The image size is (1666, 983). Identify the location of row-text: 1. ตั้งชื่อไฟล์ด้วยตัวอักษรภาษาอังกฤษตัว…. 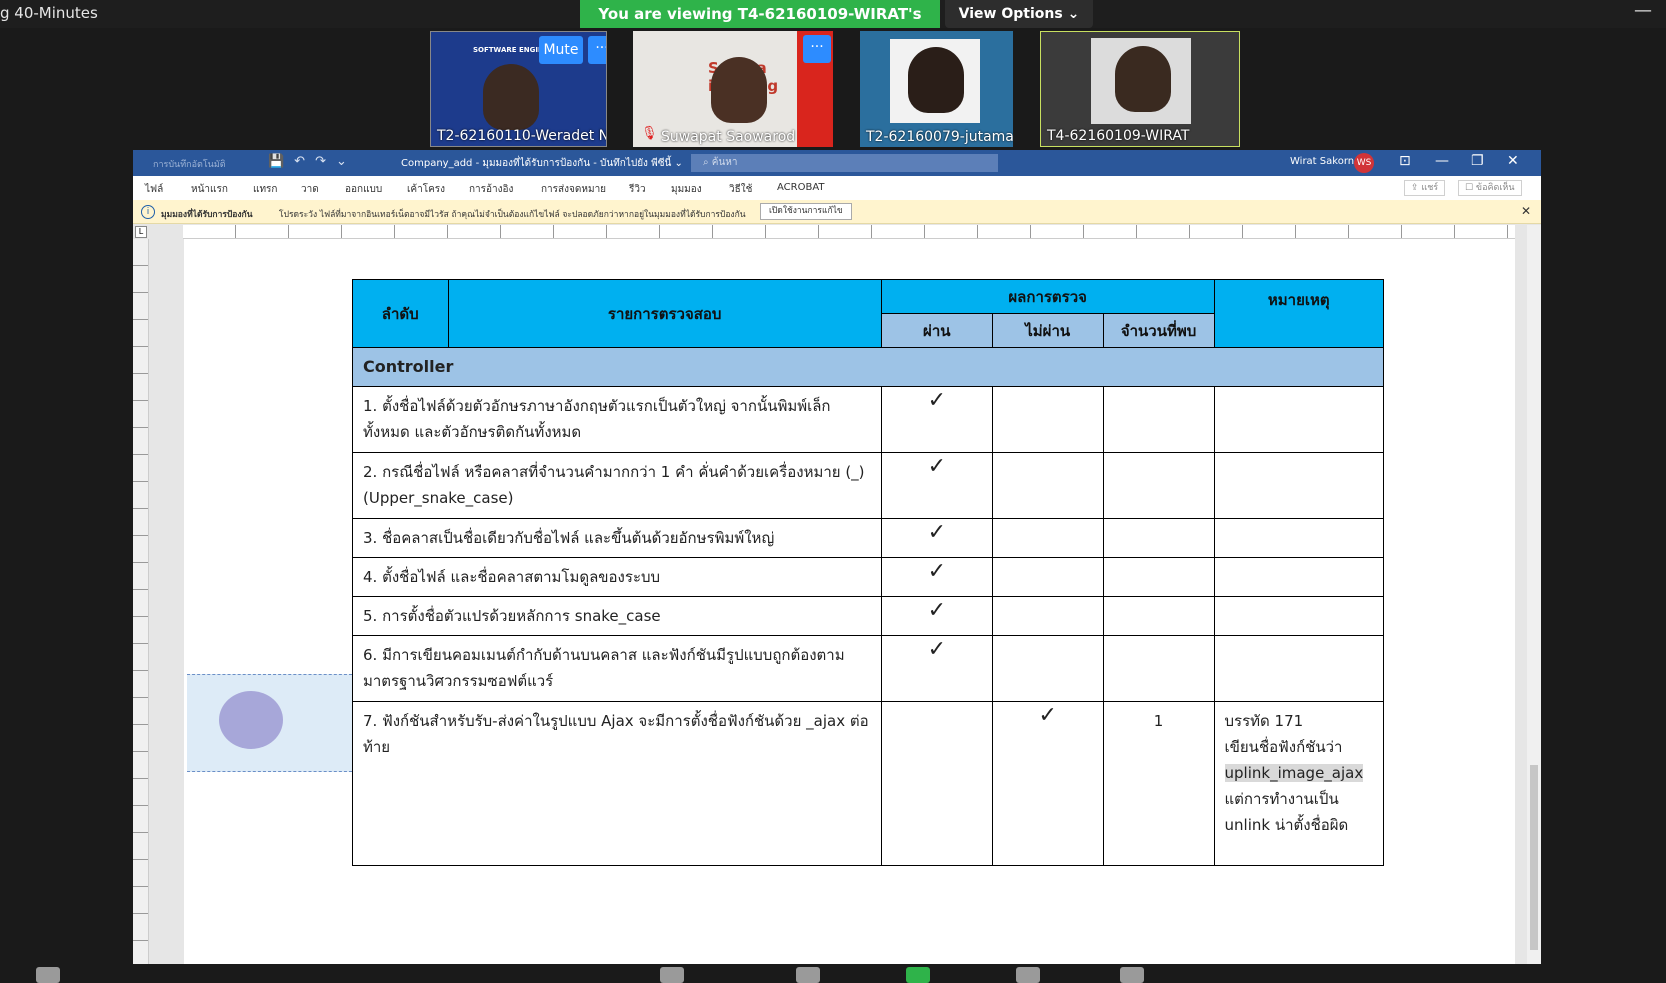
(617, 419).